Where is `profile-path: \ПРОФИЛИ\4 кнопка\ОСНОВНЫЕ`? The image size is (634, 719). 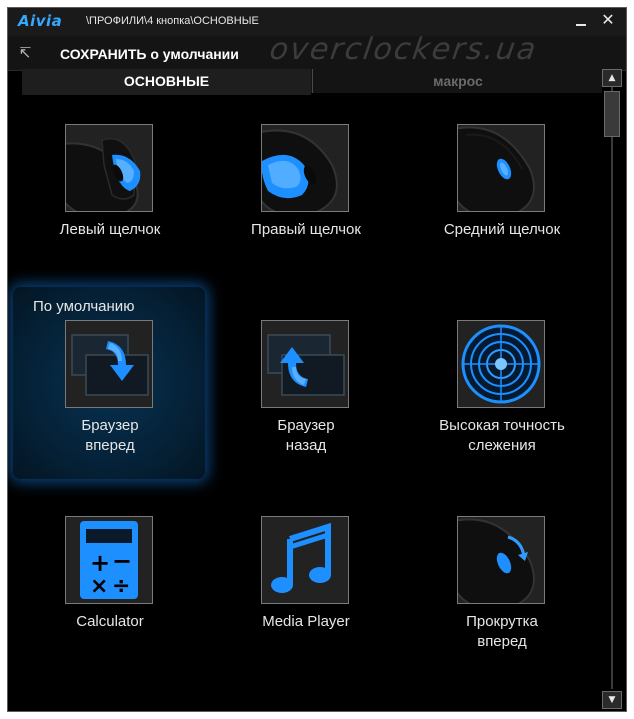
profile-path: \ПРОФИЛИ\4 кнопка\ОСНОВНЫЕ is located at coordinates (172, 21).